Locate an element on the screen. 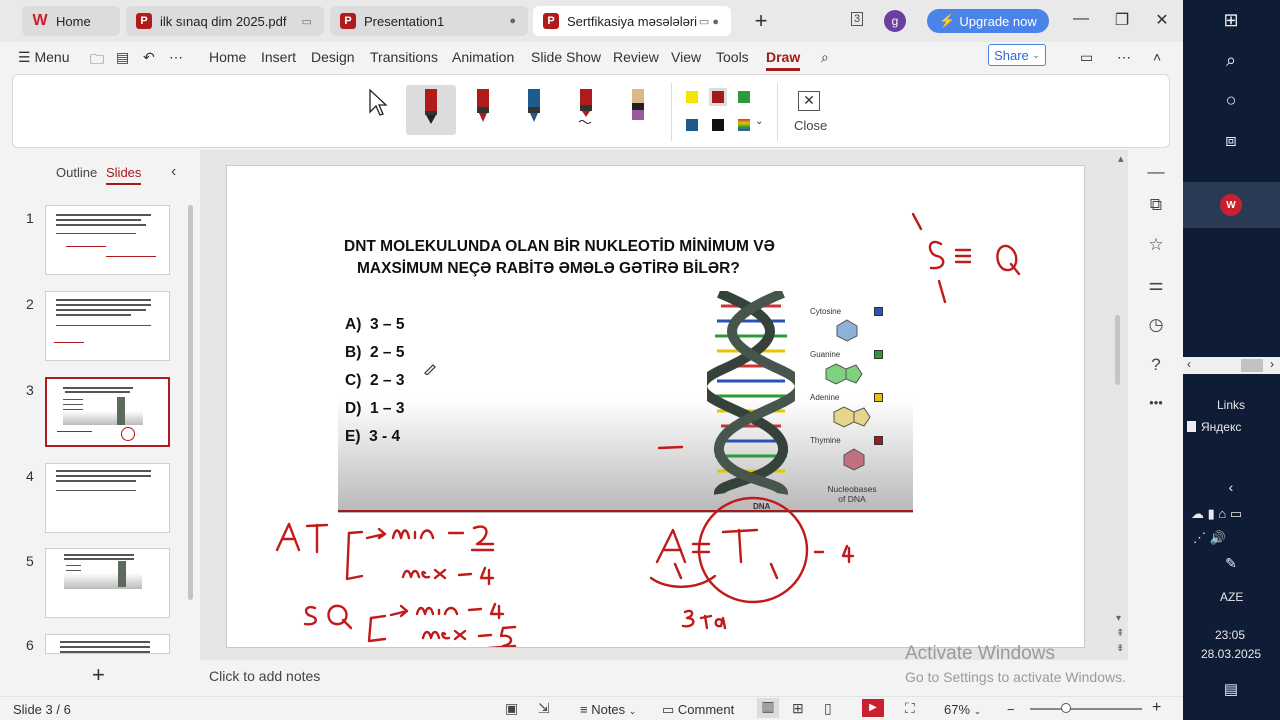 Image resolution: width=1280 pixels, height=720 pixels. cortana-icon: ○ is located at coordinates (1231, 100).